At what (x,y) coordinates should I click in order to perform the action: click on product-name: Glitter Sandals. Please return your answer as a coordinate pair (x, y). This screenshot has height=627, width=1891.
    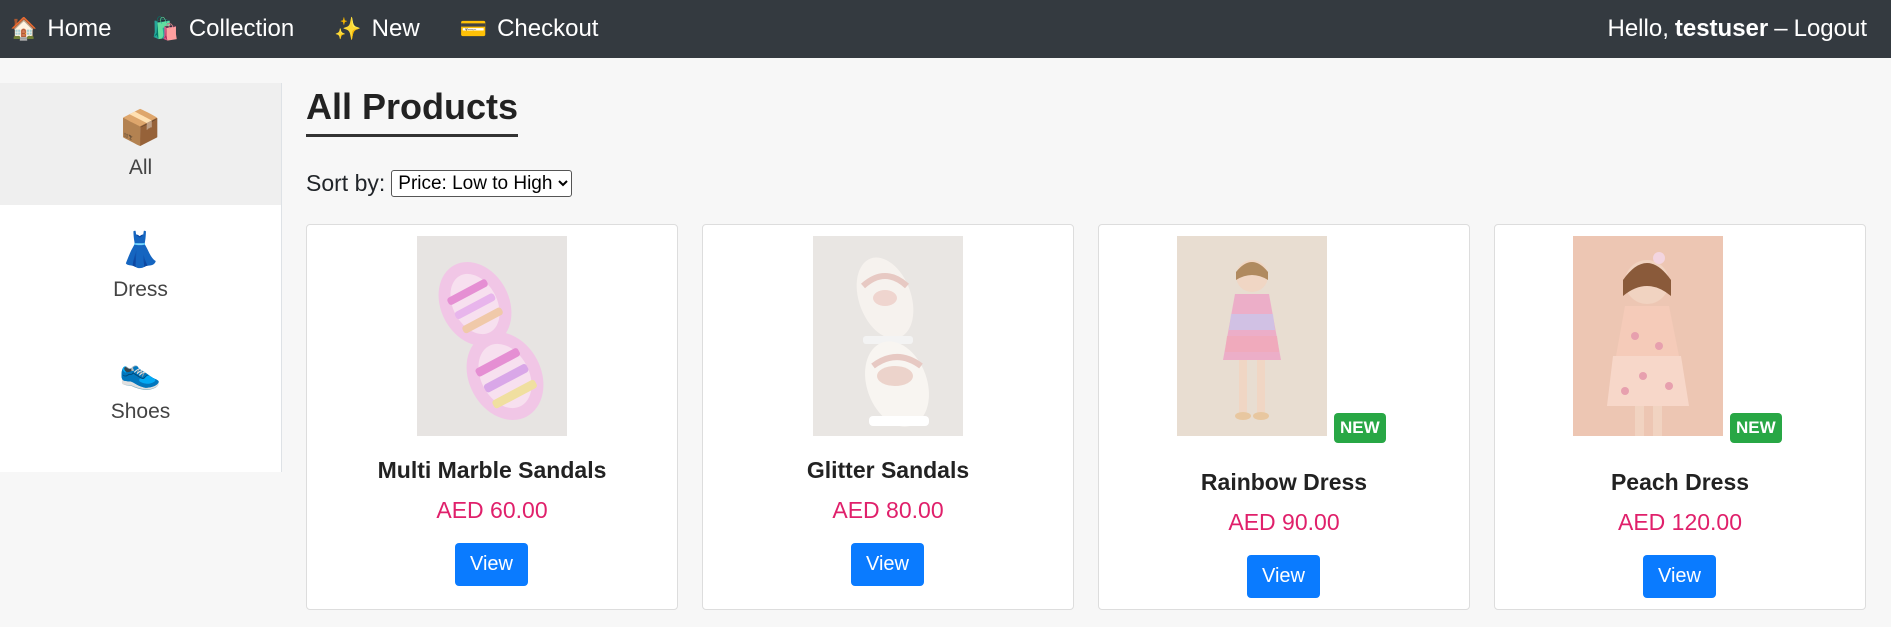
    Looking at the image, I should click on (888, 470).